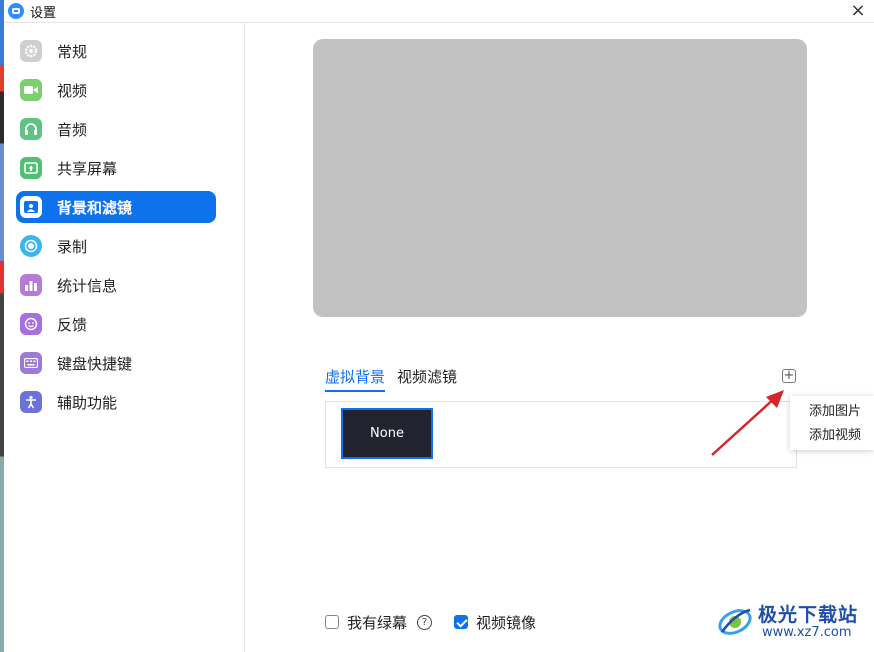 The width and height of the screenshot is (874, 652). What do you see at coordinates (116, 90) in the screenshot?
I see `sidebar-item-video: 视频` at bounding box center [116, 90].